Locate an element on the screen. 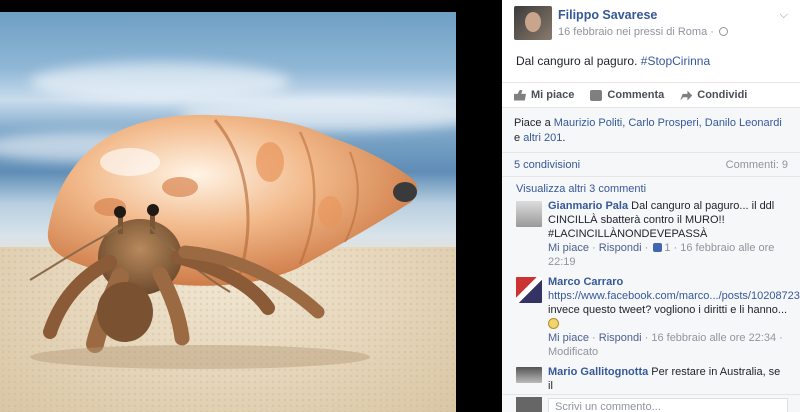 The width and height of the screenshot is (800, 412). likes-and: e is located at coordinates (517, 138).